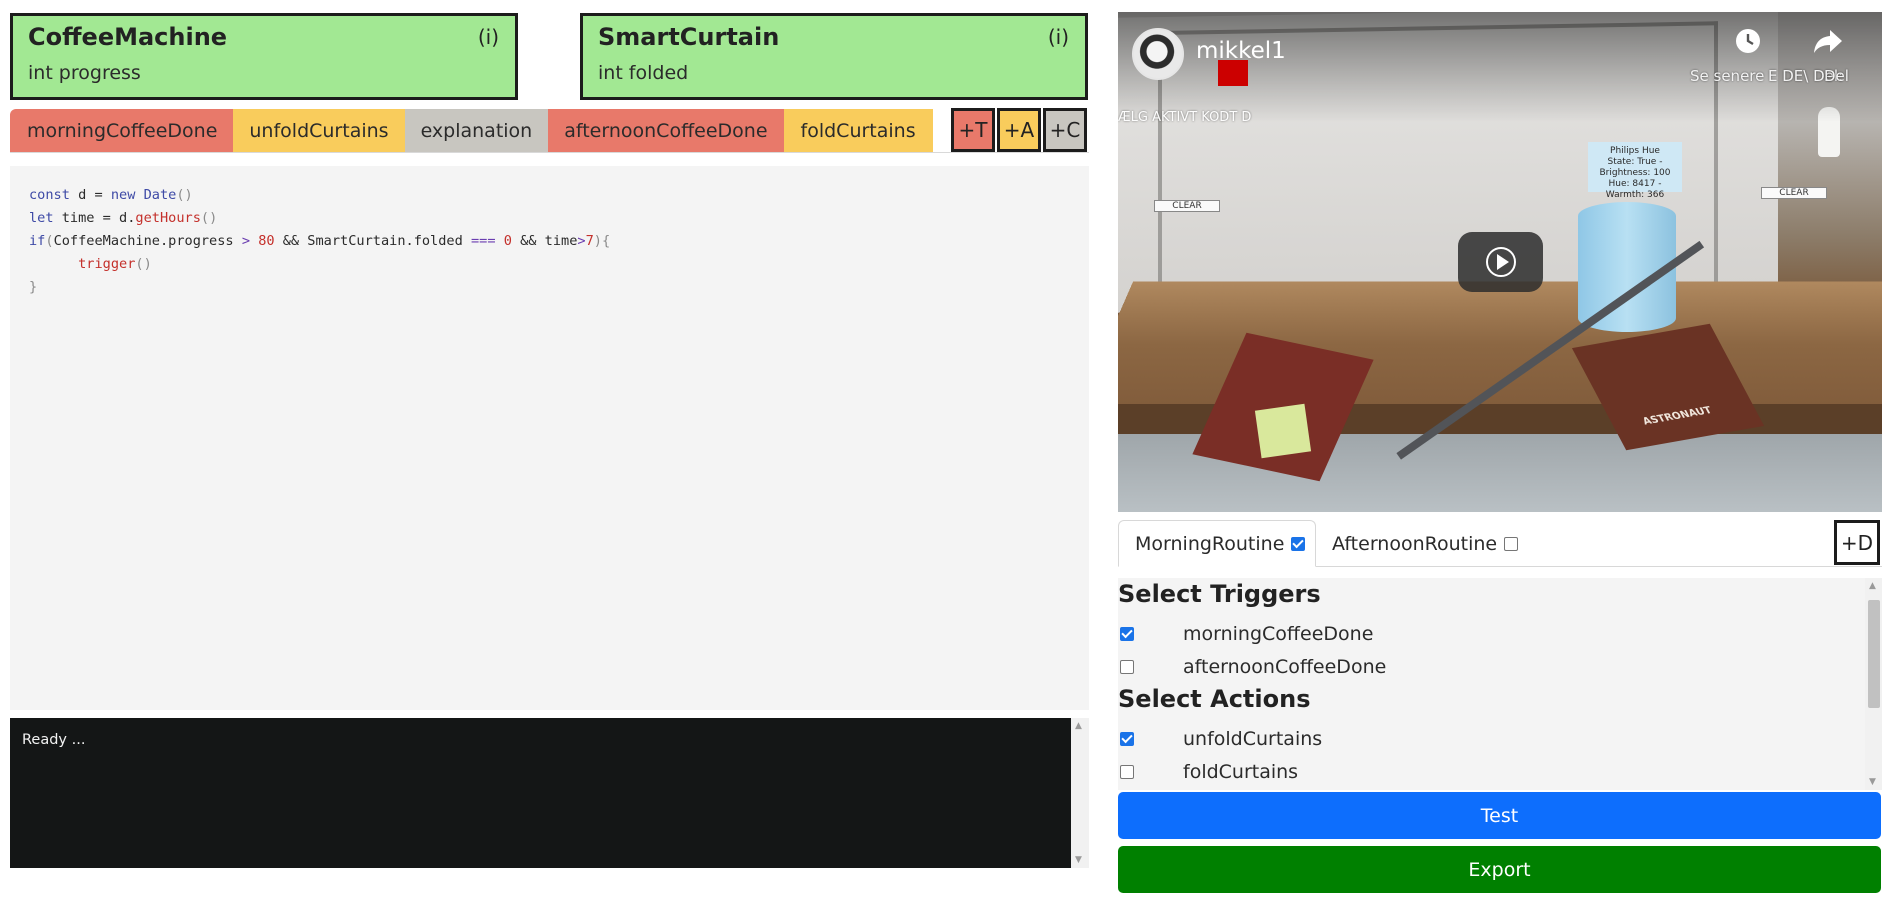  What do you see at coordinates (549, 152) in the screenshot?
I see `tab-divider` at bounding box center [549, 152].